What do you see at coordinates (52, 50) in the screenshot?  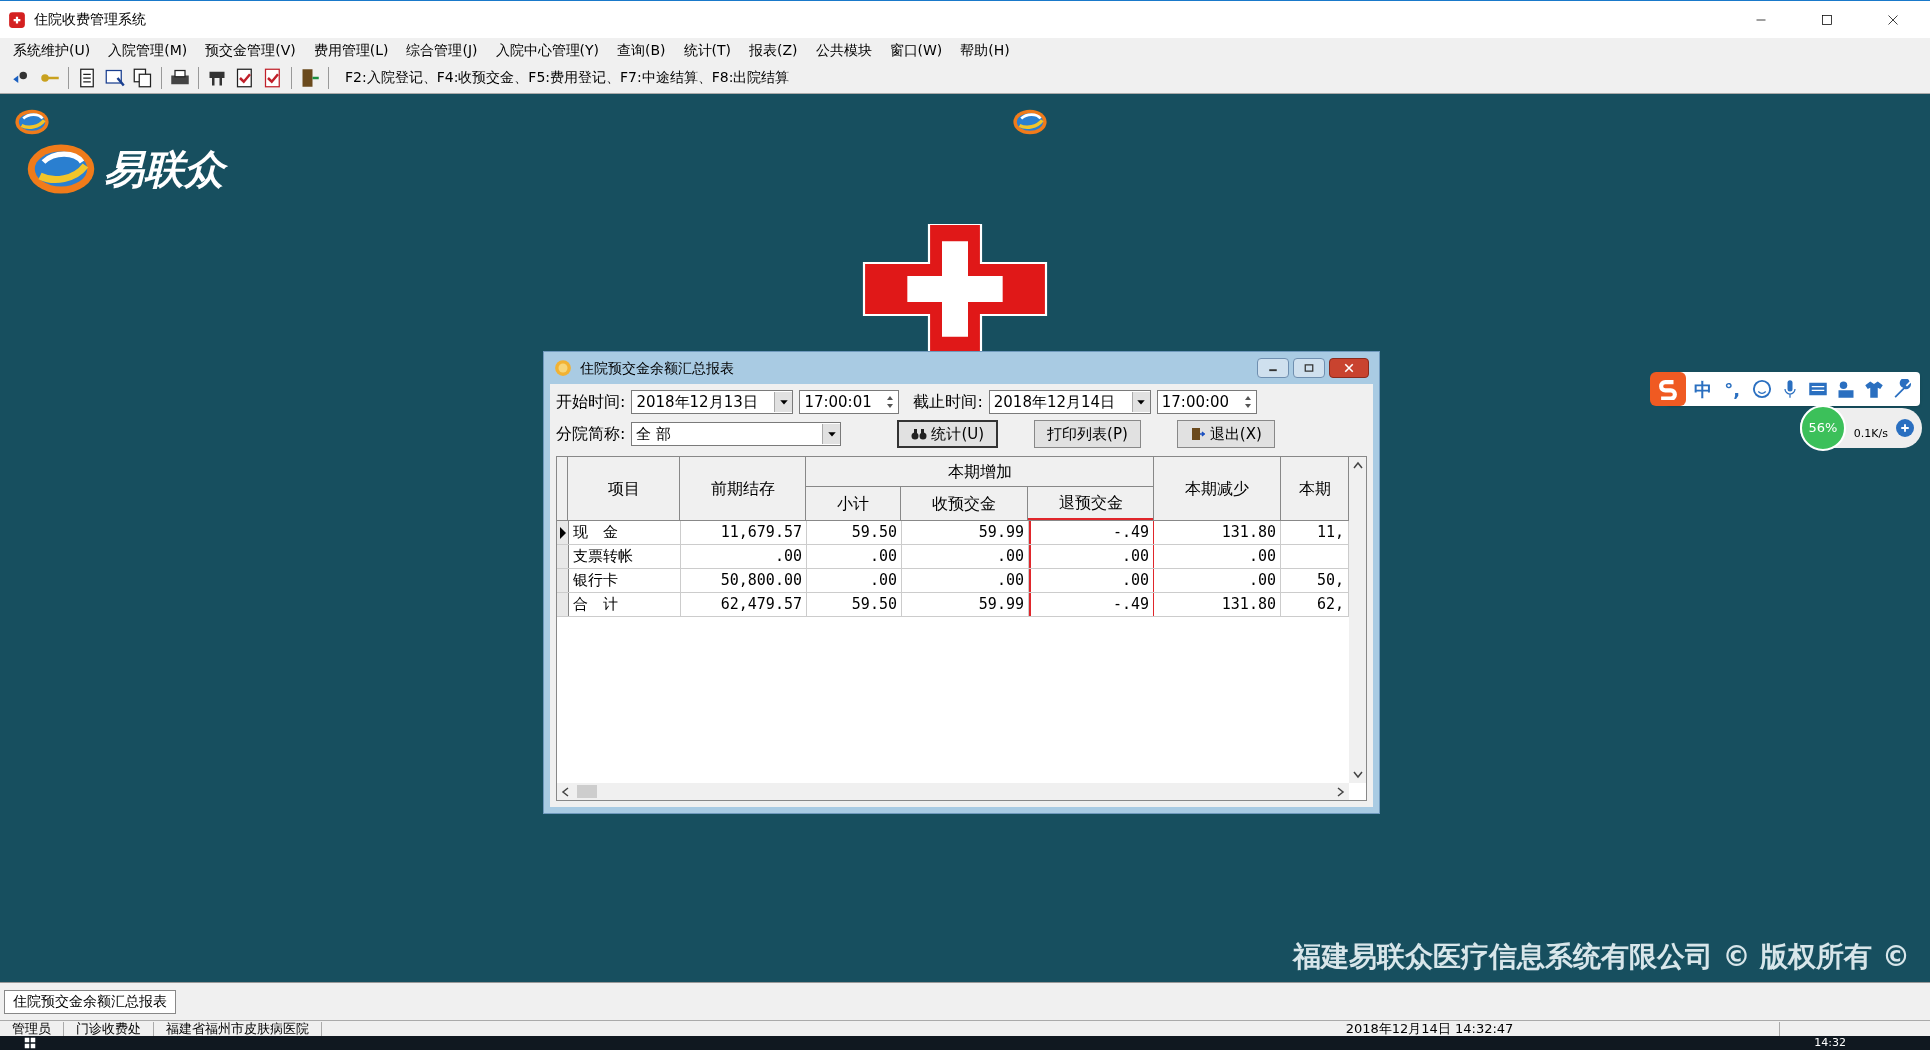 I see `menu-item: 系统维护(U)` at bounding box center [52, 50].